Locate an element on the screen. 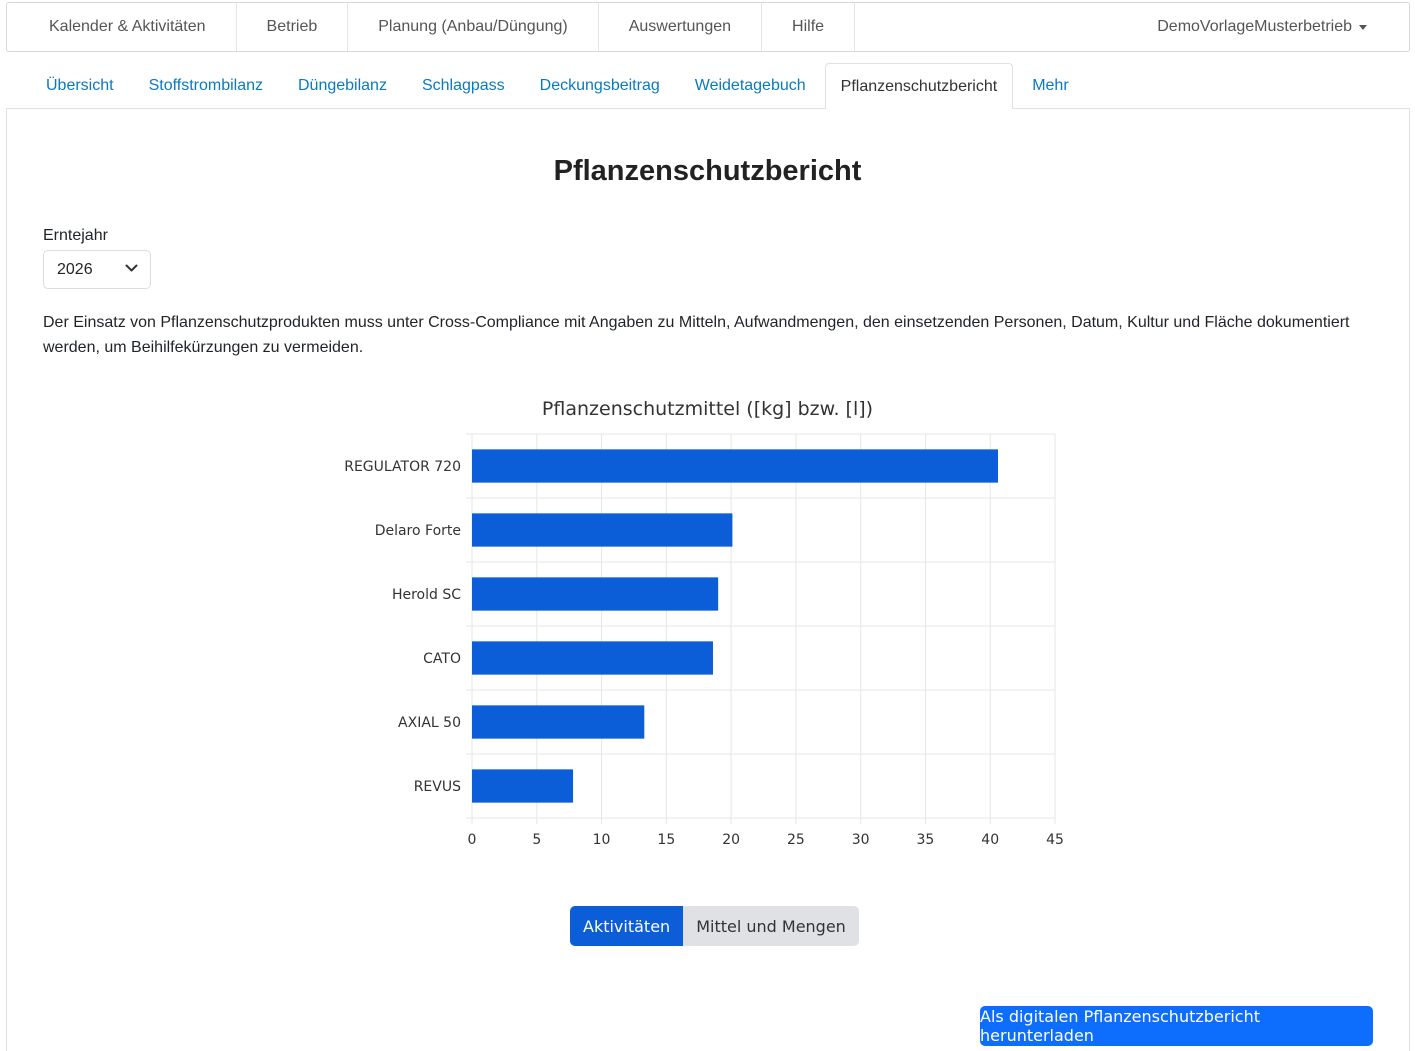  x-tick-label: 35 is located at coordinates (926, 840).